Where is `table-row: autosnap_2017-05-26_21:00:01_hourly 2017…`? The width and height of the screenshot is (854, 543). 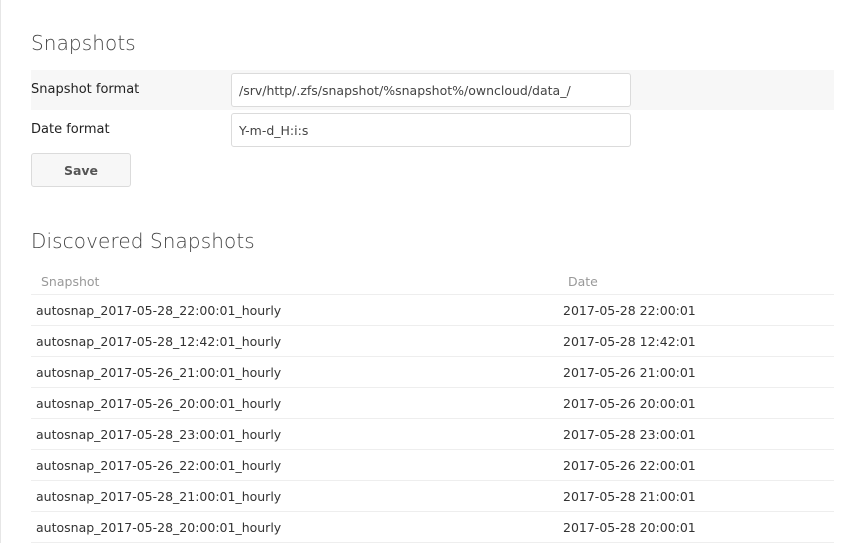 table-row: autosnap_2017-05-26_21:00:01_hourly 2017… is located at coordinates (432, 372).